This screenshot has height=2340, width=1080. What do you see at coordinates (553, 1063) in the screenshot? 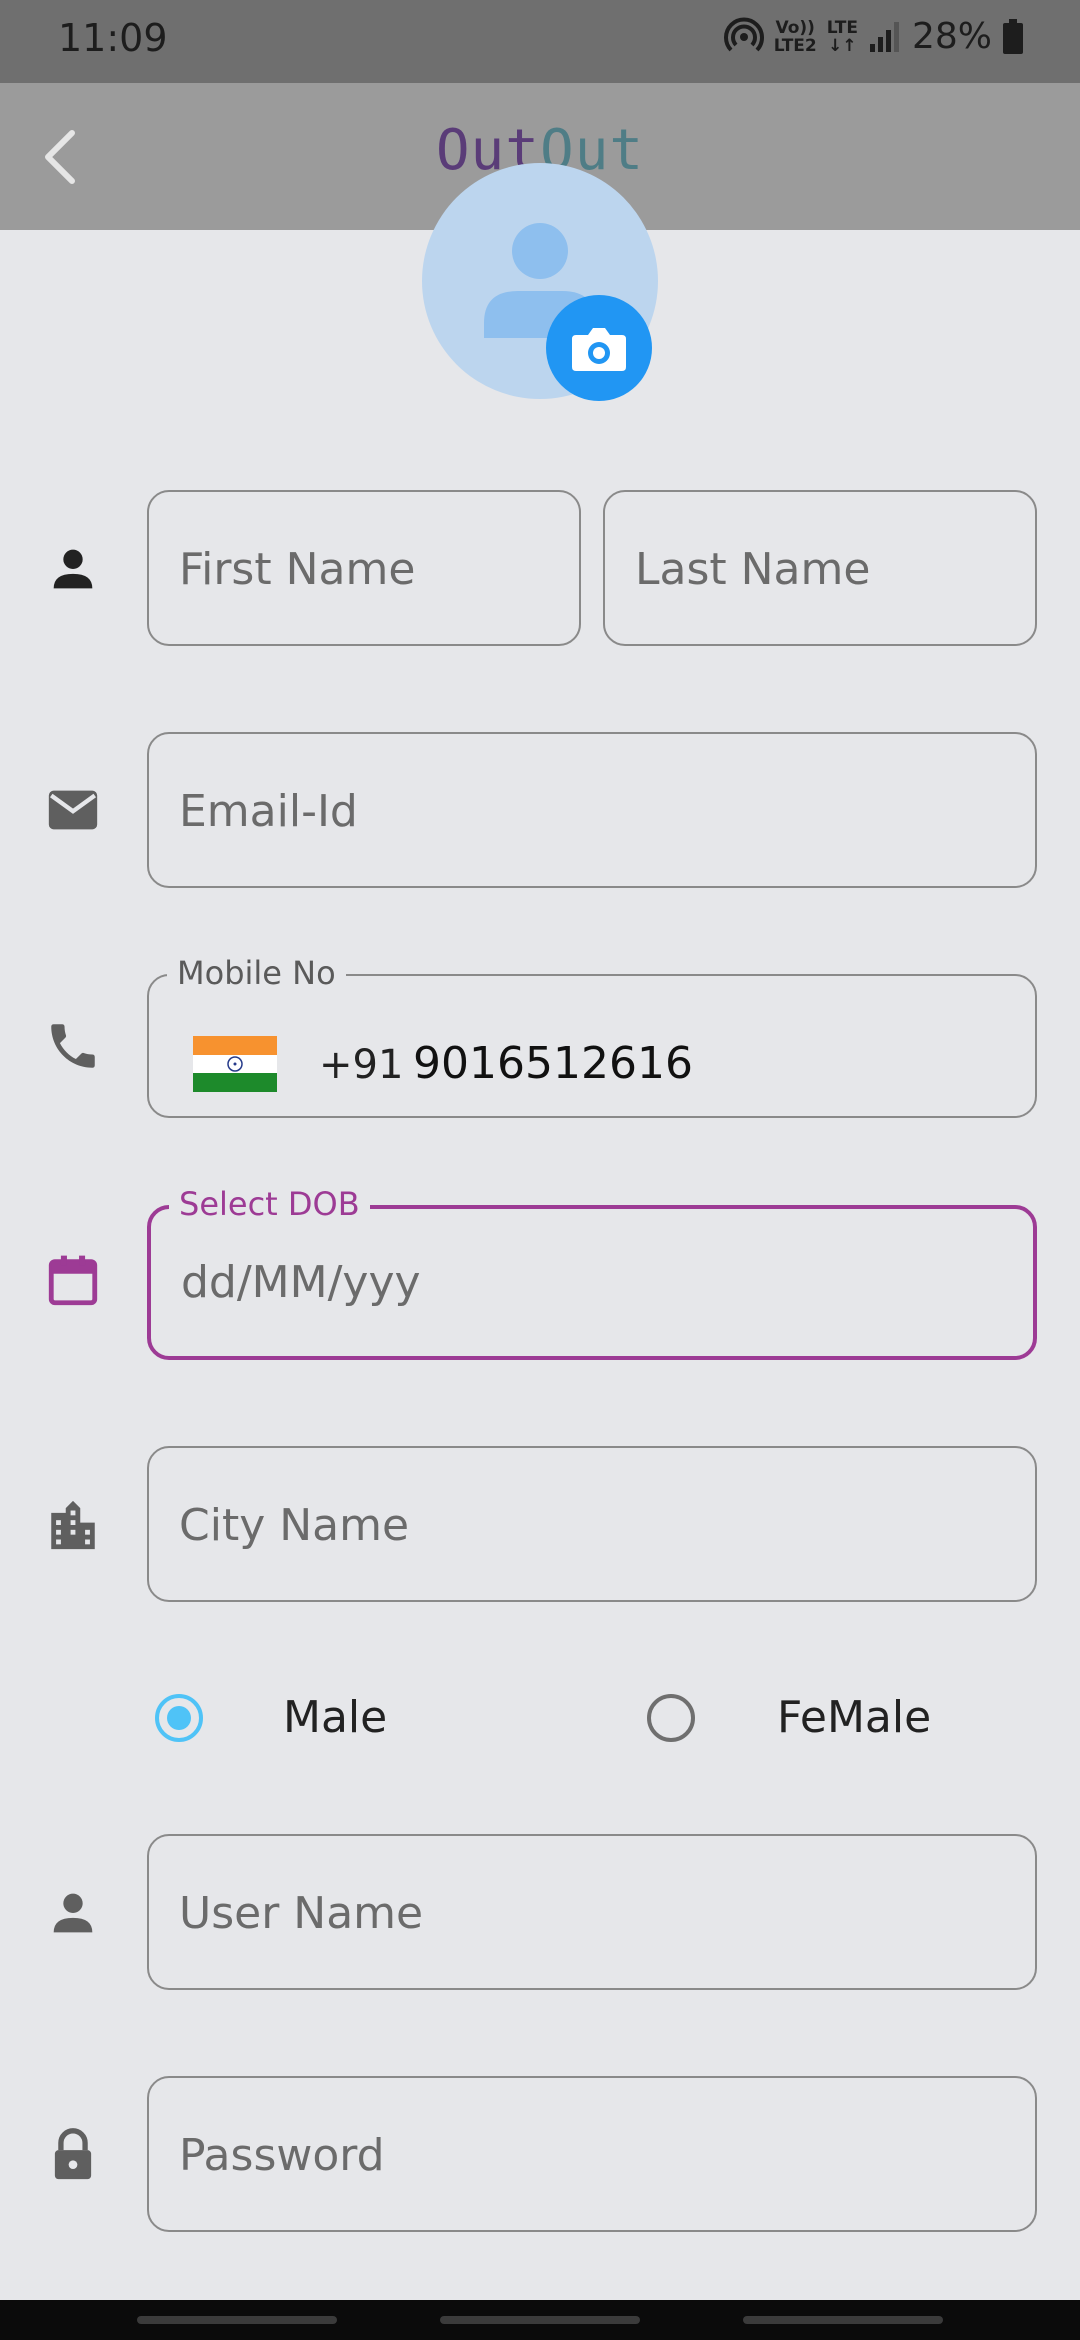
I see `mobile-value: 9016512616` at bounding box center [553, 1063].